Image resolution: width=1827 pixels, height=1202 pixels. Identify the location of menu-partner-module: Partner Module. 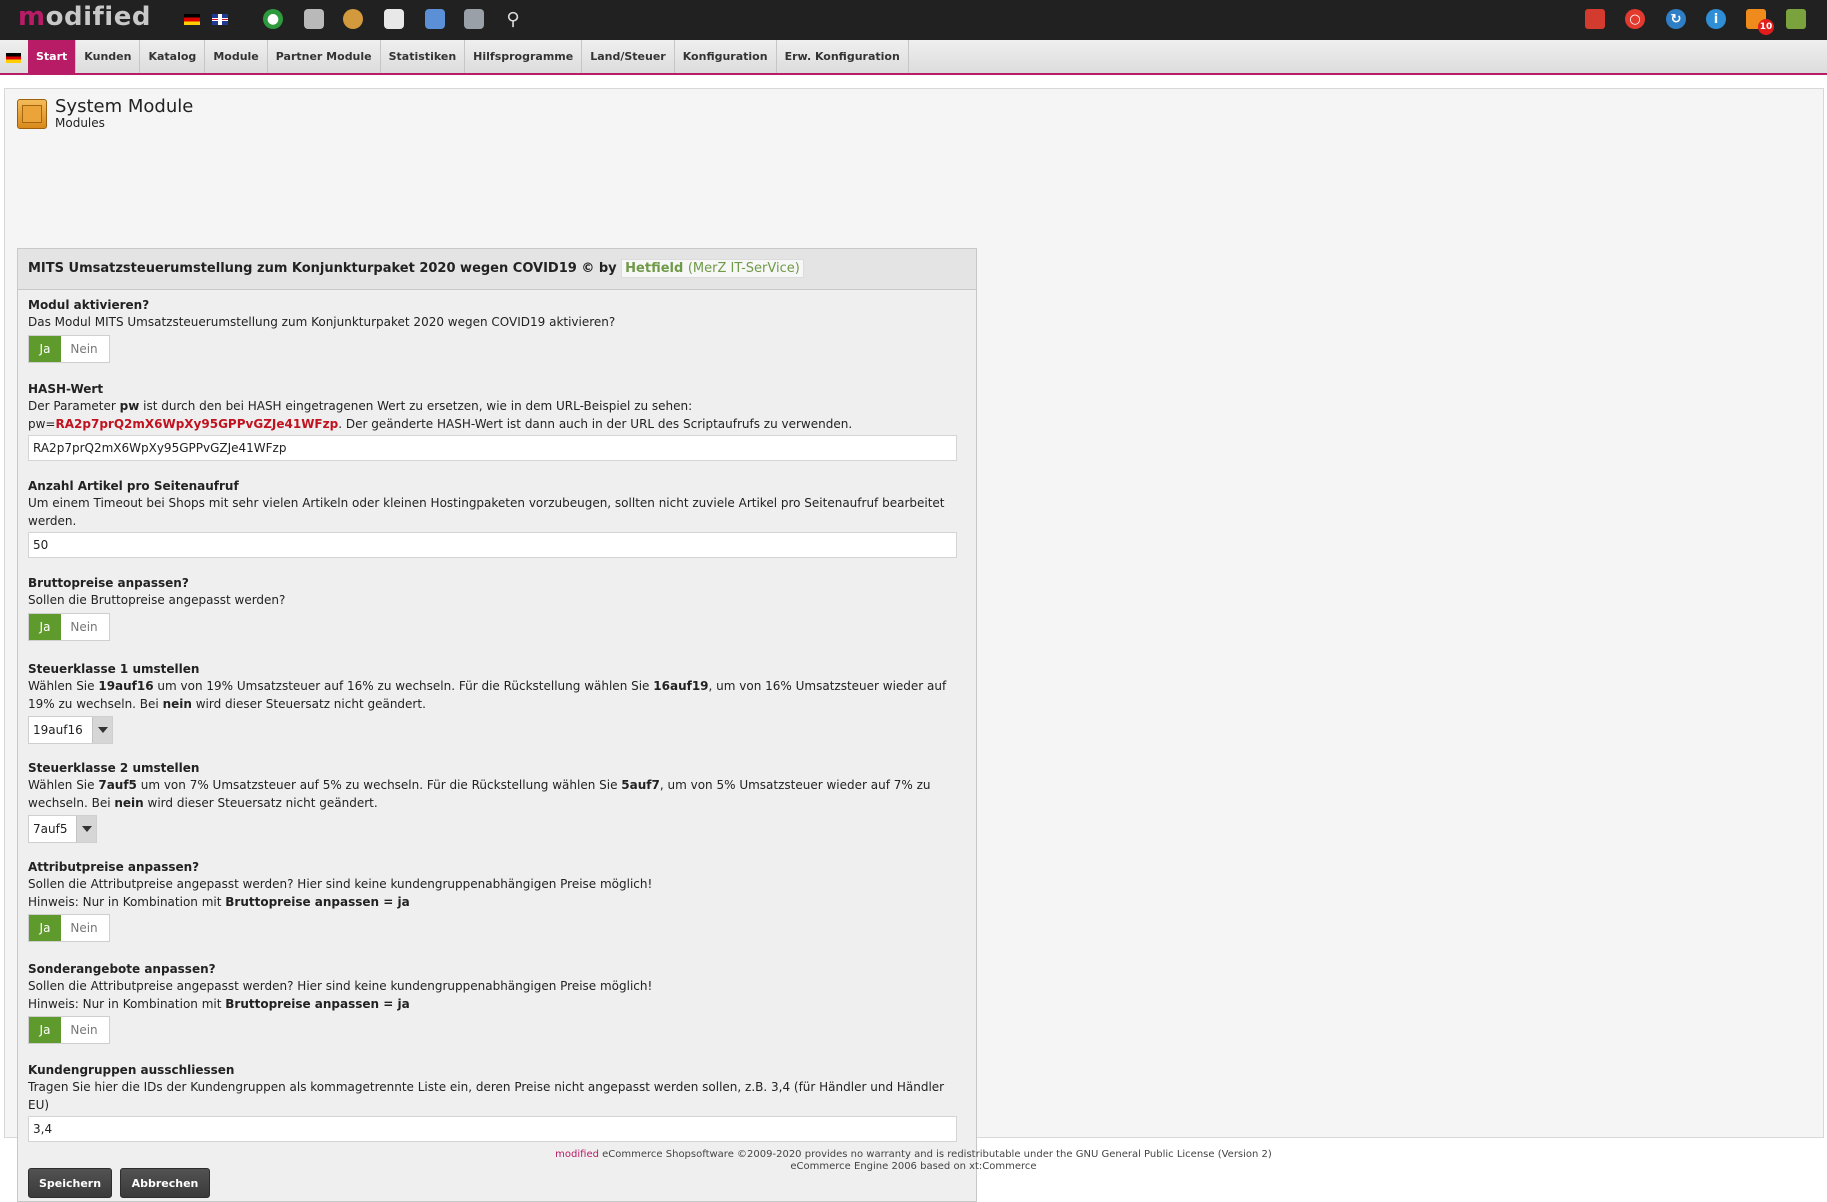
(324, 56).